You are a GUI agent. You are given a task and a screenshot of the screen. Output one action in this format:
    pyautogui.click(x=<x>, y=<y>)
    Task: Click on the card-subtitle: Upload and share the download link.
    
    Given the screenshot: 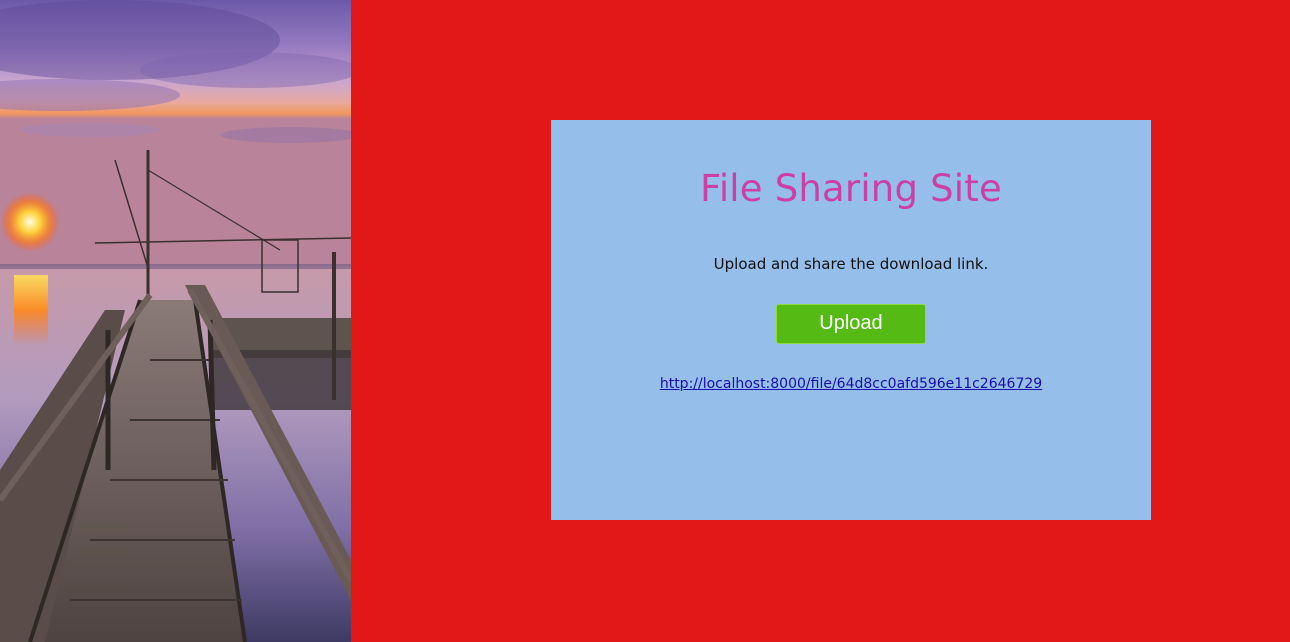 What is the action you would take?
    pyautogui.click(x=851, y=264)
    